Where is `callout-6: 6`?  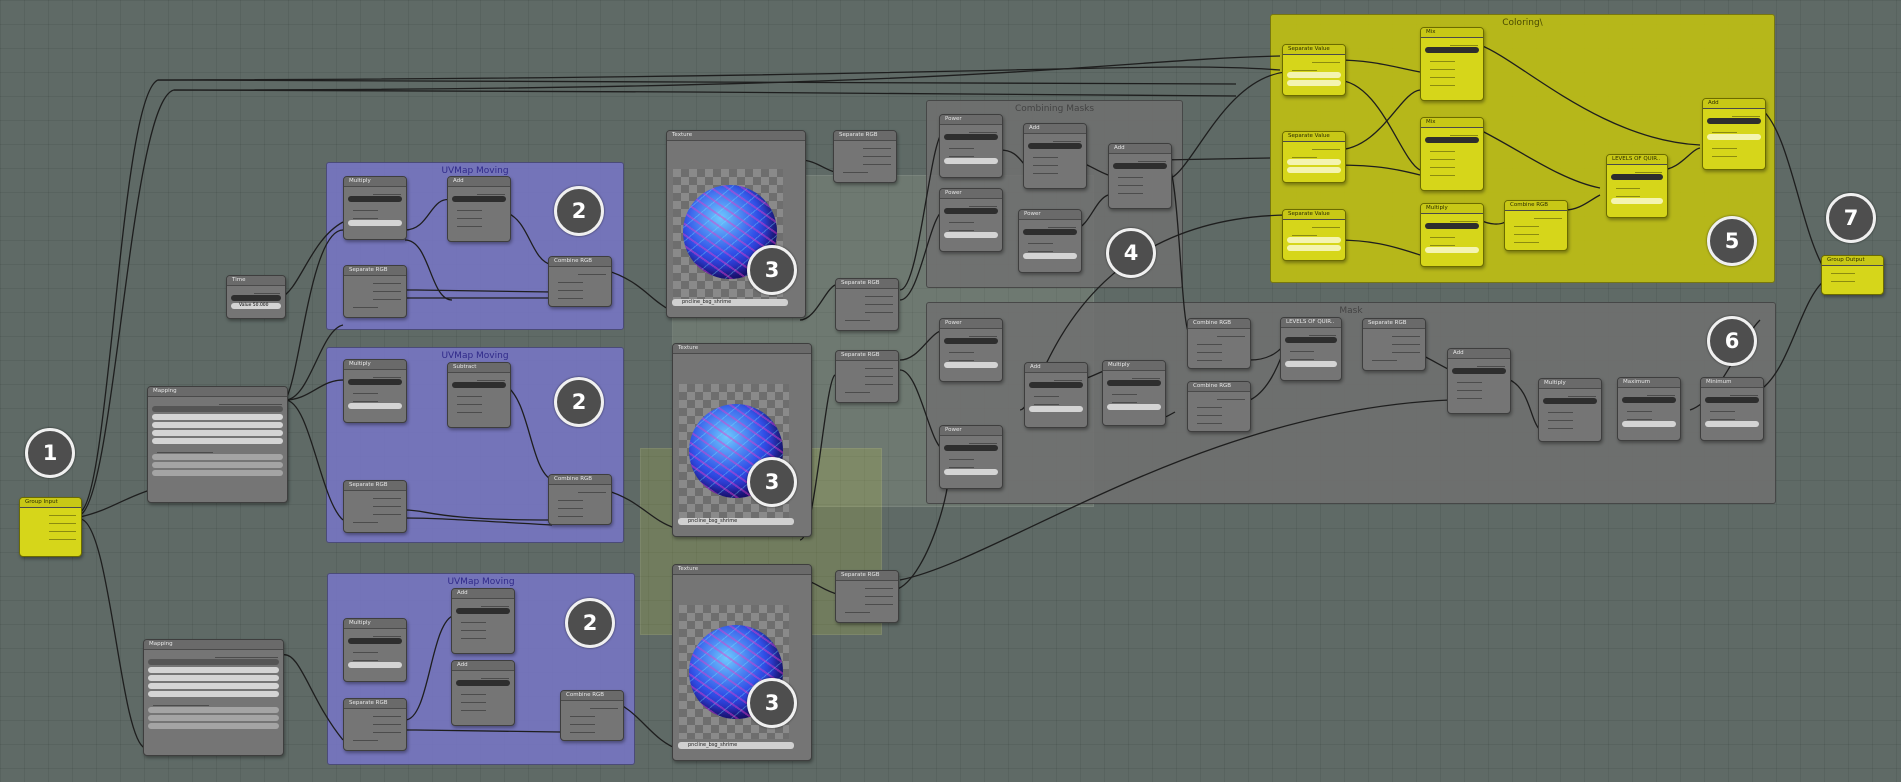
callout-6: 6 is located at coordinates (1732, 341).